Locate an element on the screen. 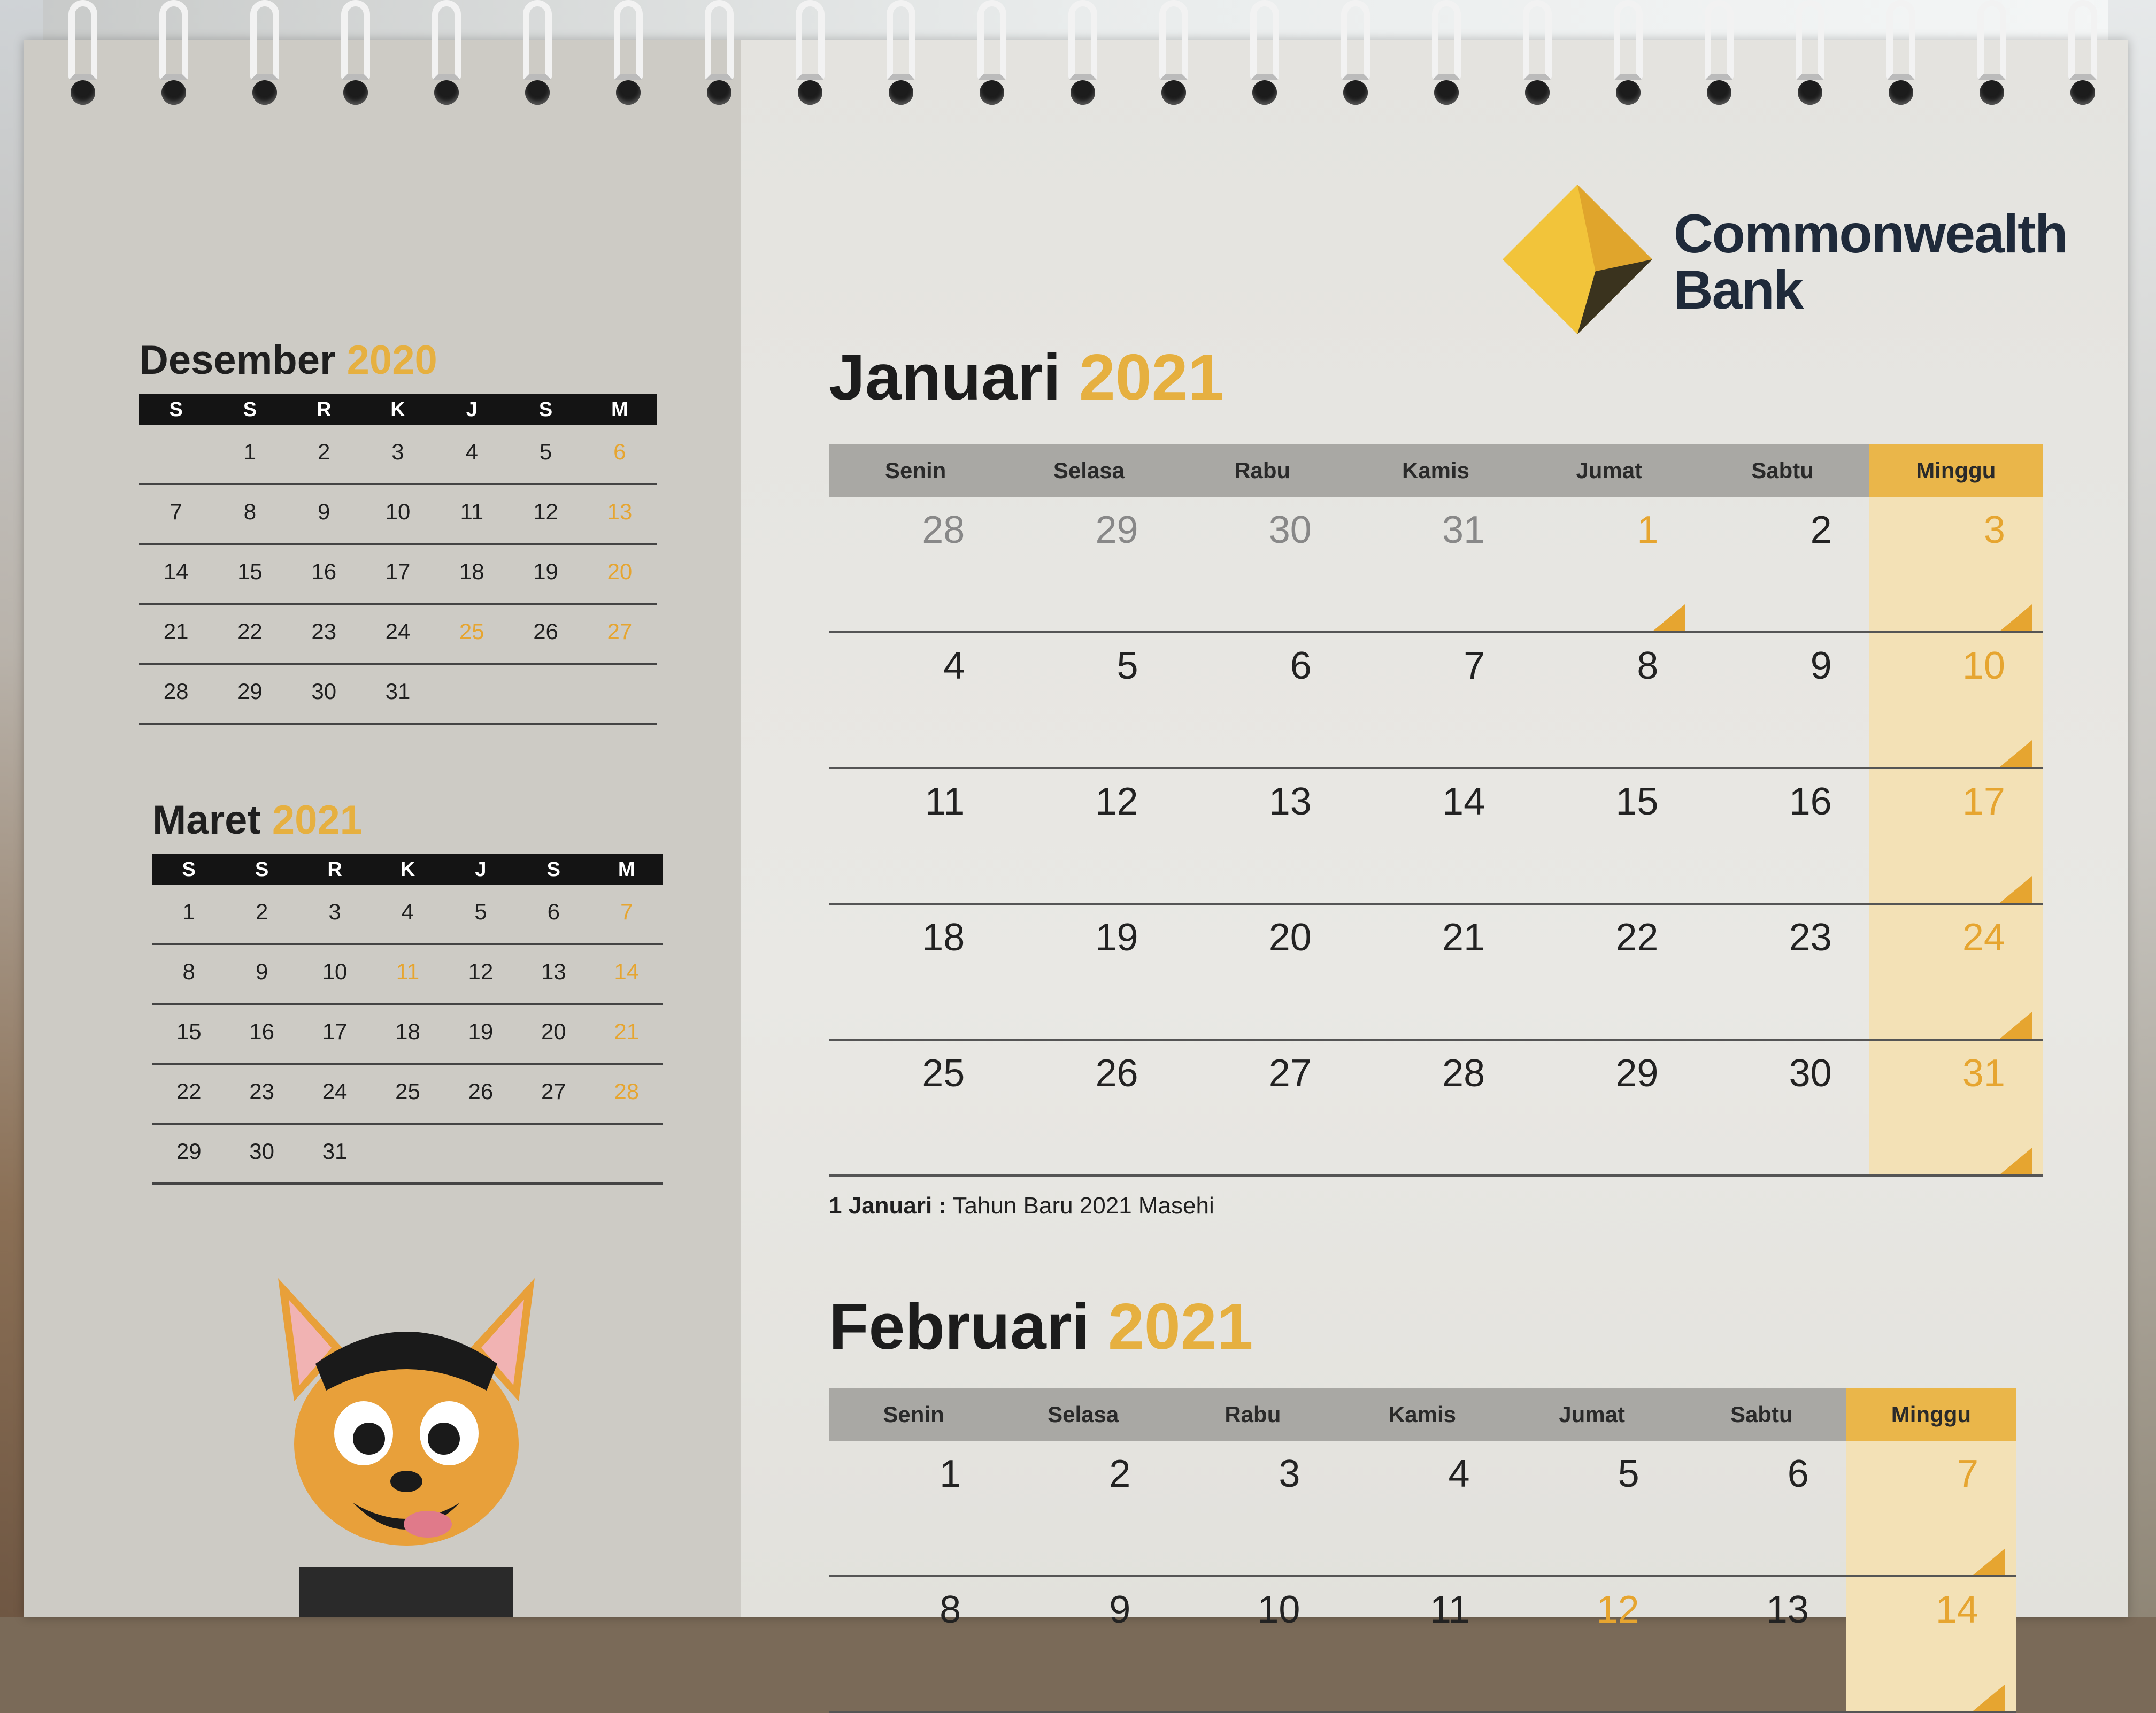  weekday-label-rabu: Rabu is located at coordinates (1253, 1414).